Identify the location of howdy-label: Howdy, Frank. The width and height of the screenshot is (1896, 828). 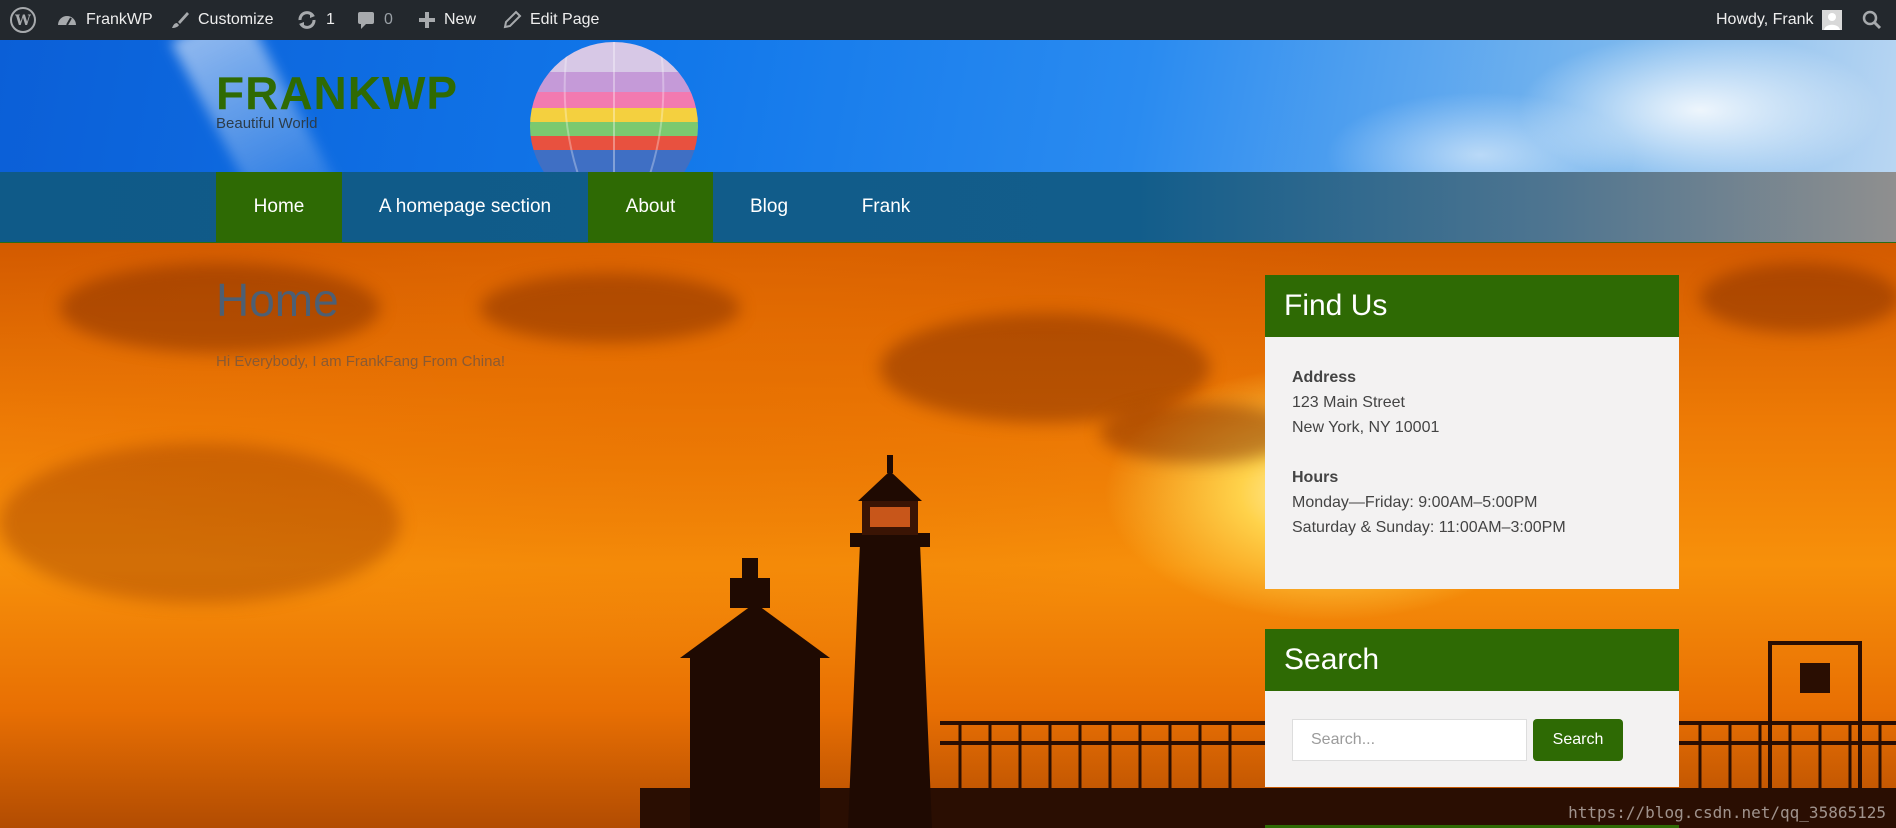
(1765, 19).